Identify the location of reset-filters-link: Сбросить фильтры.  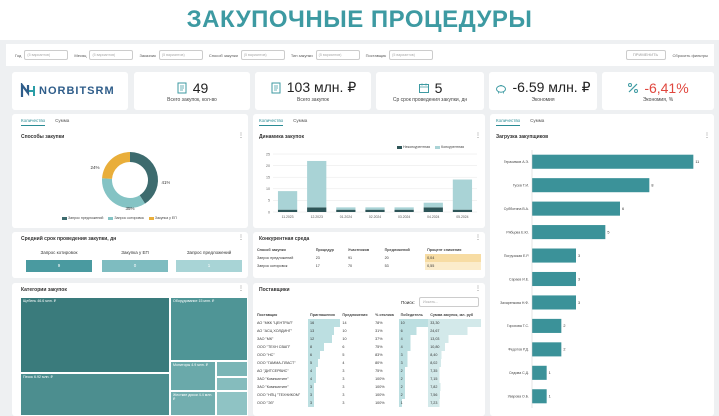
(690, 55).